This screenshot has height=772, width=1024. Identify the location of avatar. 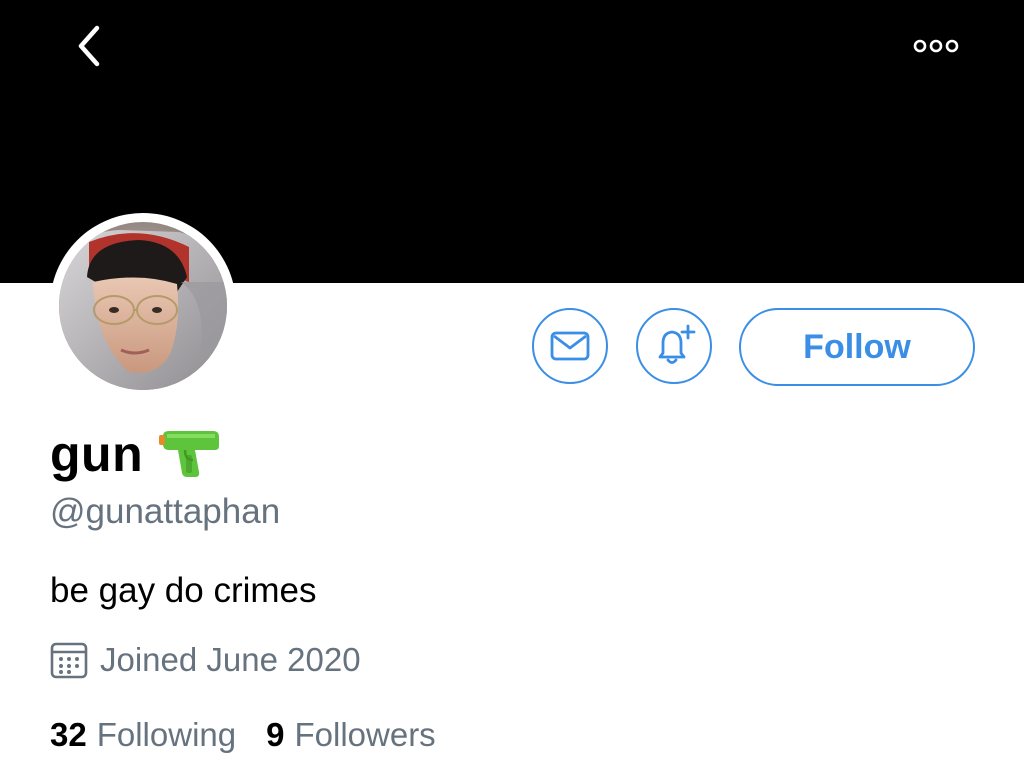
(143, 306).